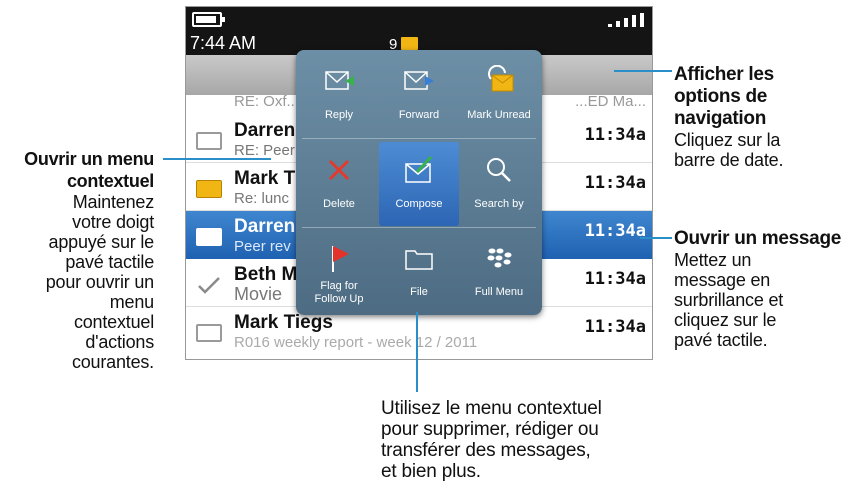 The image size is (857, 495). I want to click on delete-menu-item: Delete, so click(339, 184).